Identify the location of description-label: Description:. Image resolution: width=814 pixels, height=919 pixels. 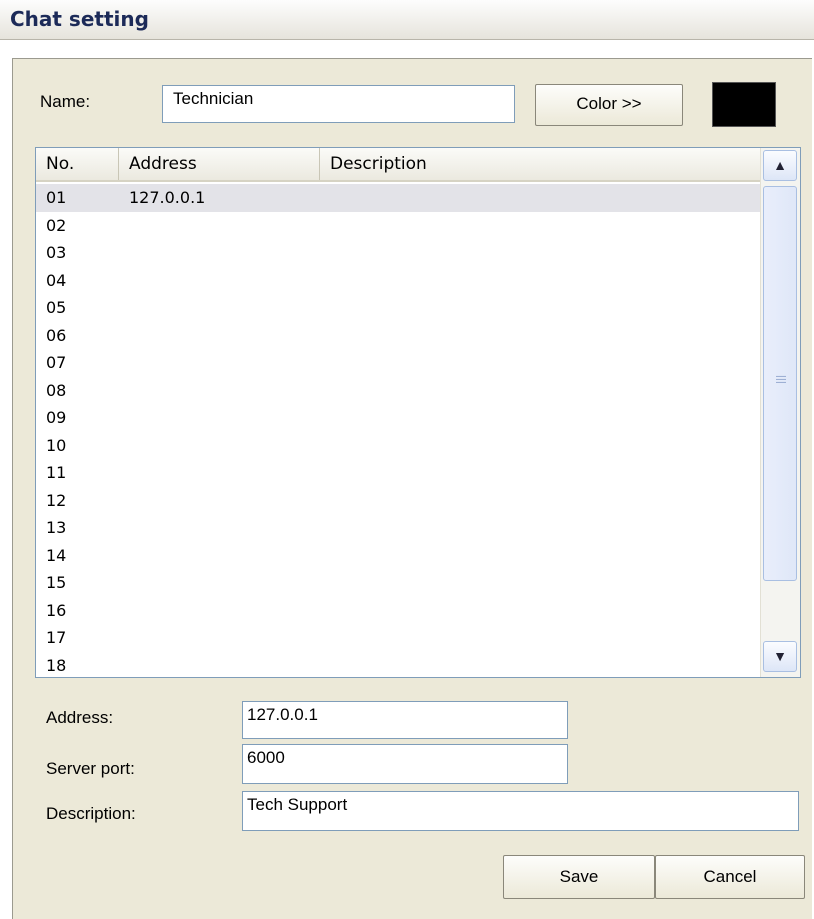
(91, 813).